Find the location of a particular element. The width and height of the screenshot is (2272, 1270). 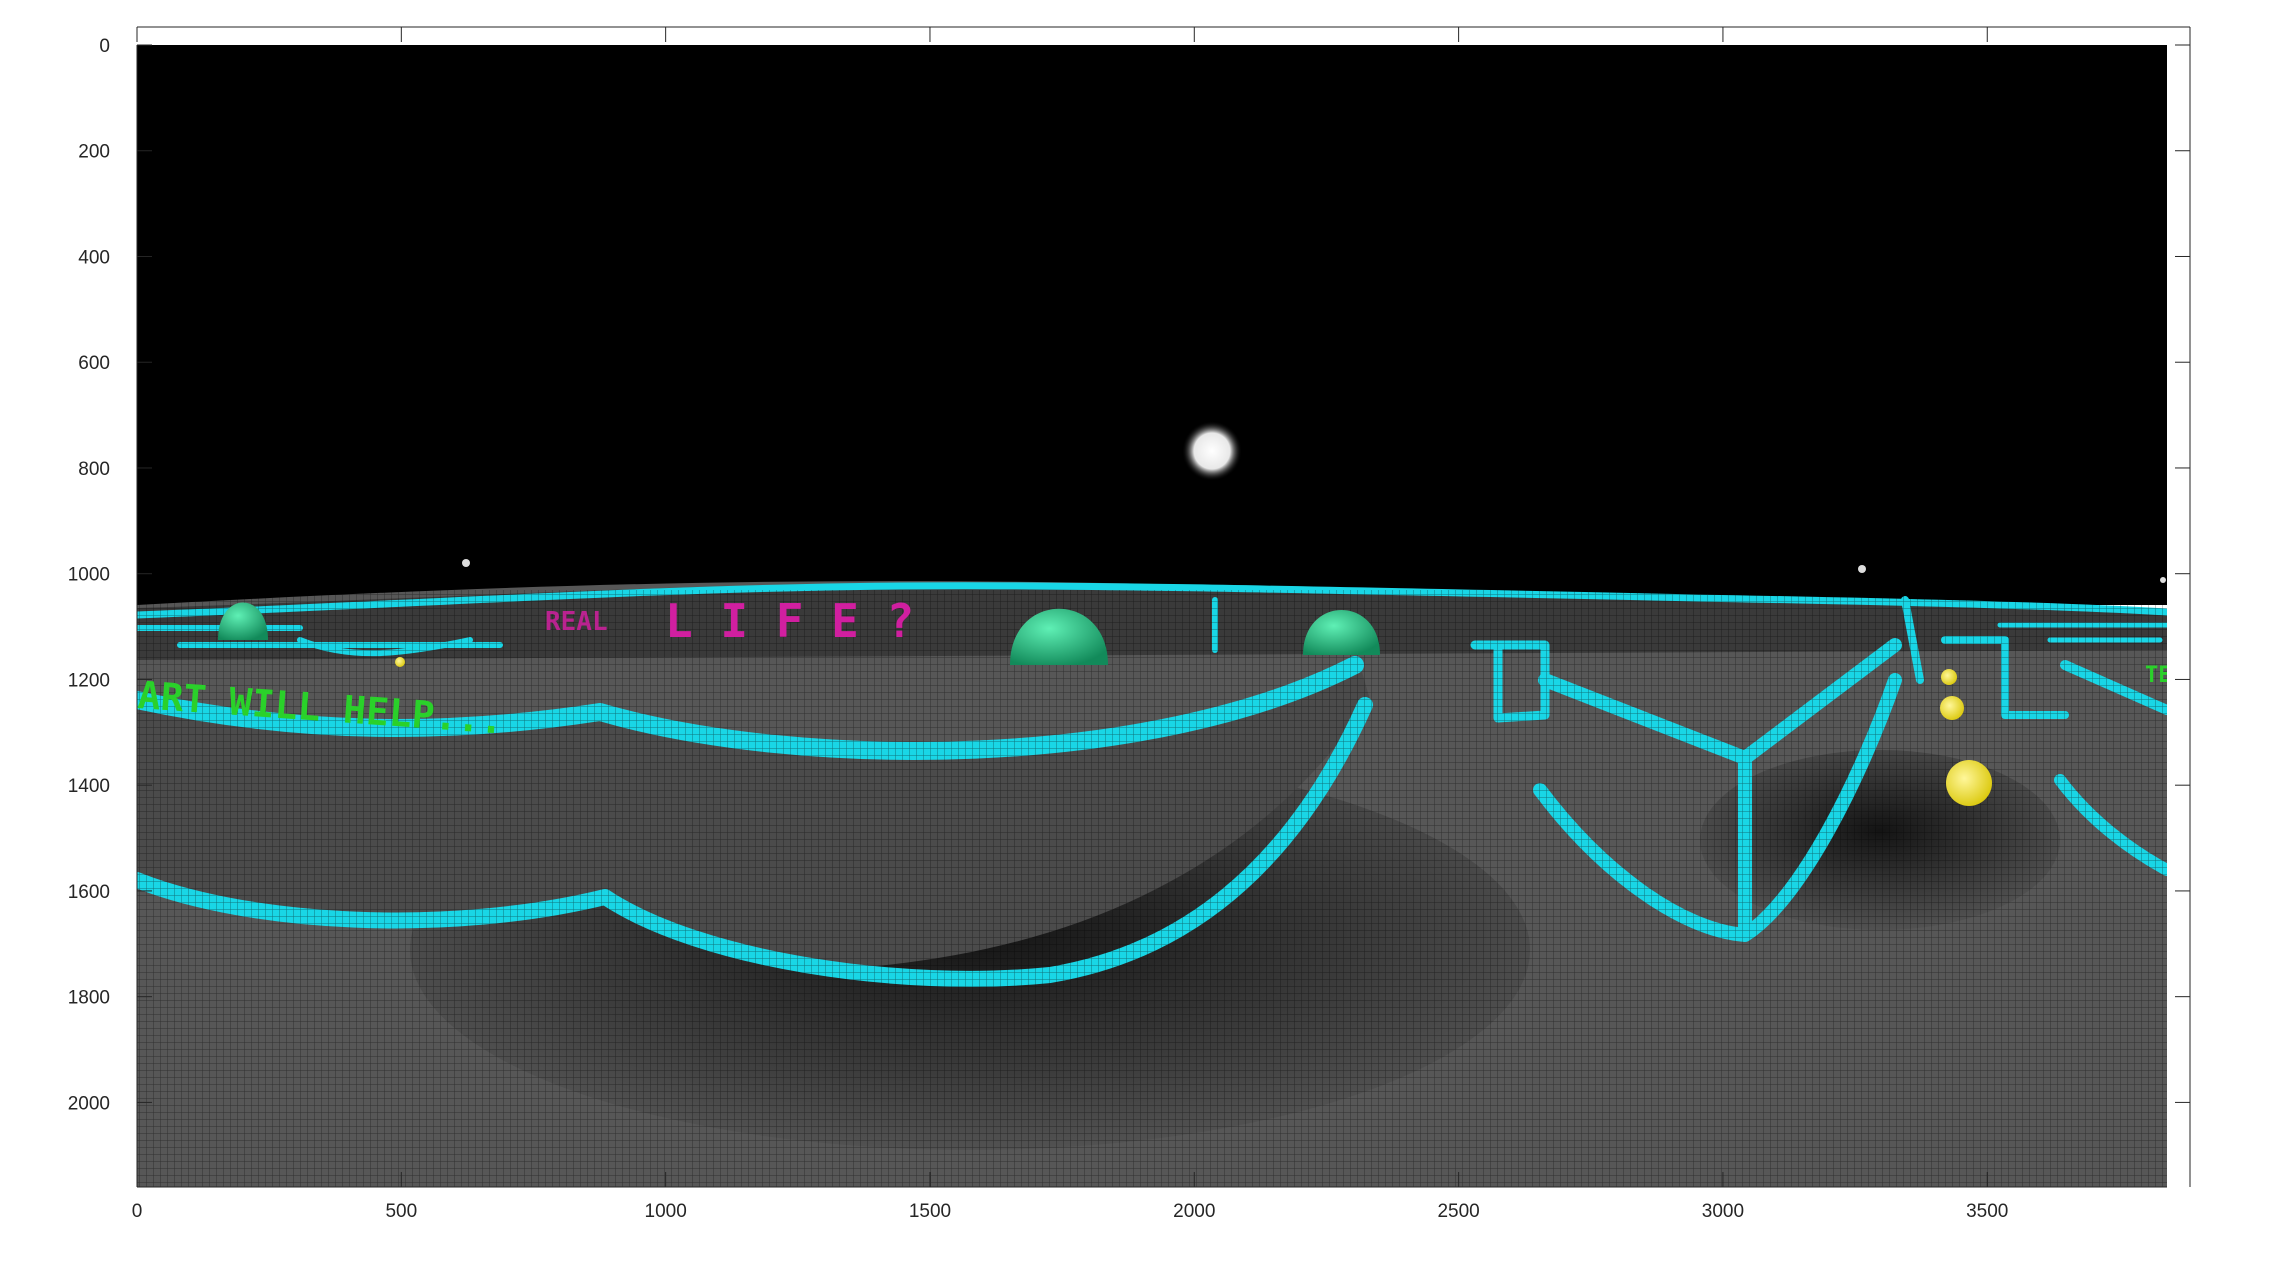

y-tick-label: 600 is located at coordinates (94, 363).